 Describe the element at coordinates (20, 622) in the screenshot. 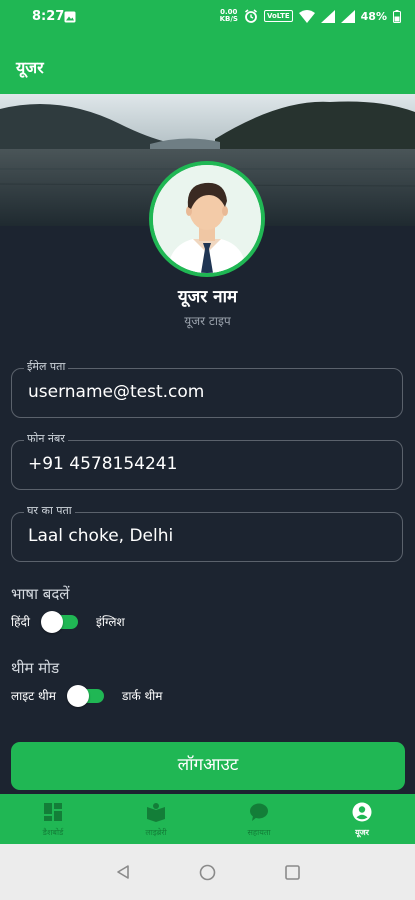

I see `language-option-hindi: हिंदी` at that location.